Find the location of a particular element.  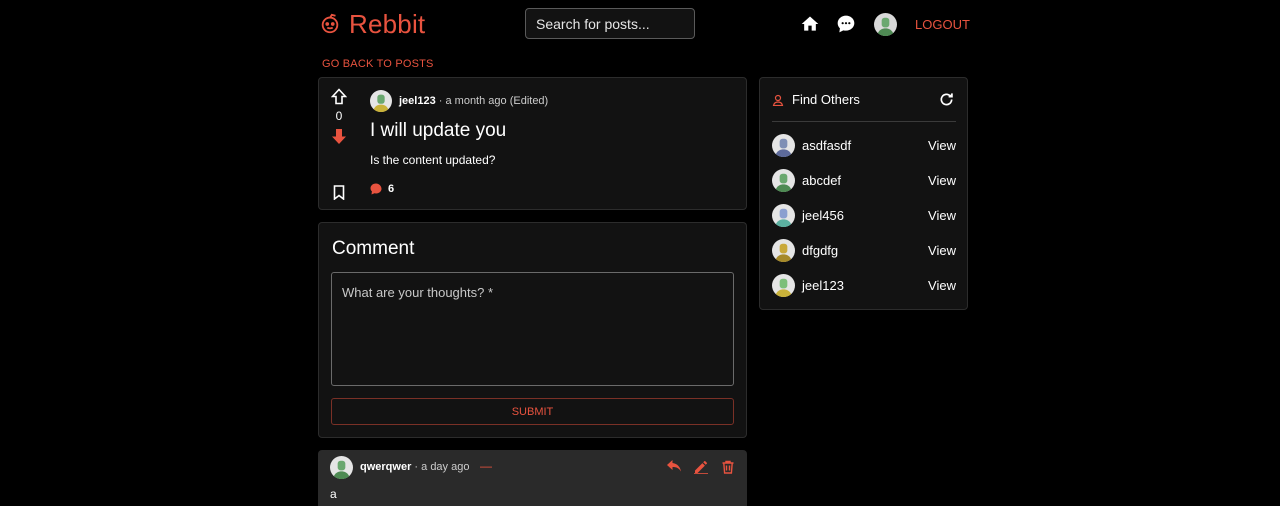

chat-icon is located at coordinates (846, 24).